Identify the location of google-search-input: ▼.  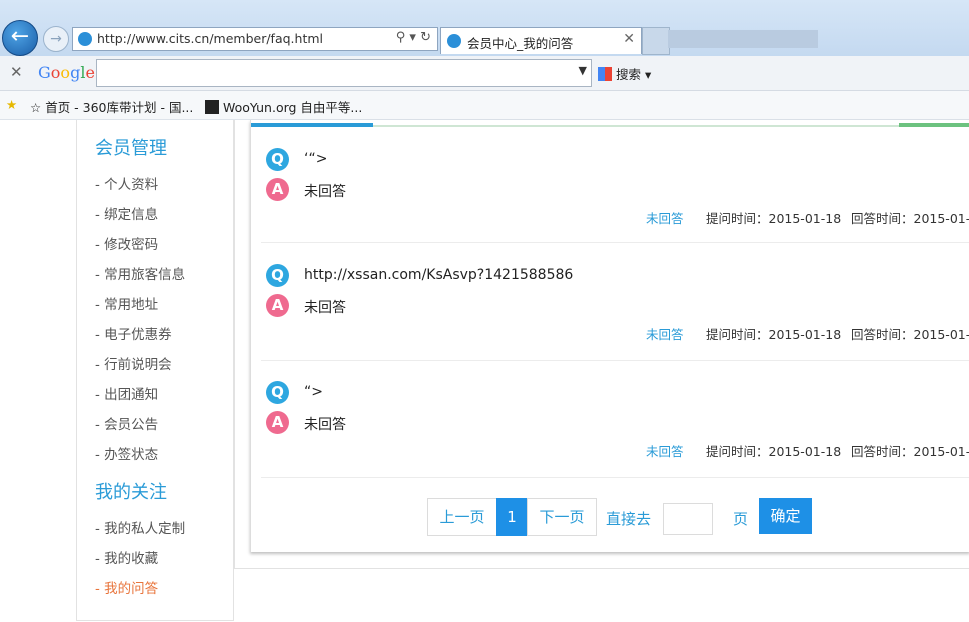
(344, 73).